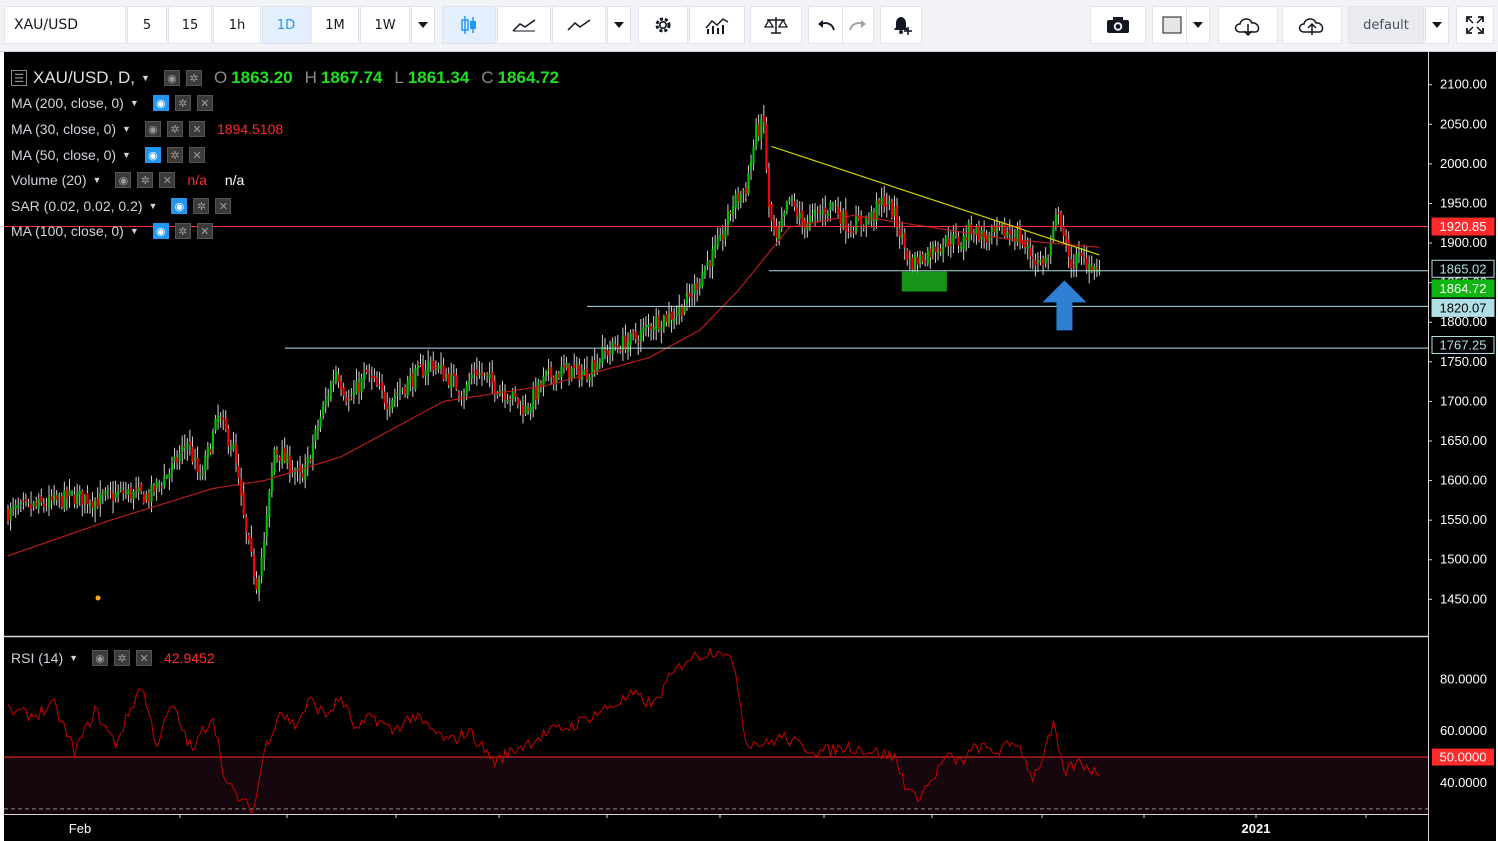  I want to click on interval-5-button: 5, so click(147, 25).